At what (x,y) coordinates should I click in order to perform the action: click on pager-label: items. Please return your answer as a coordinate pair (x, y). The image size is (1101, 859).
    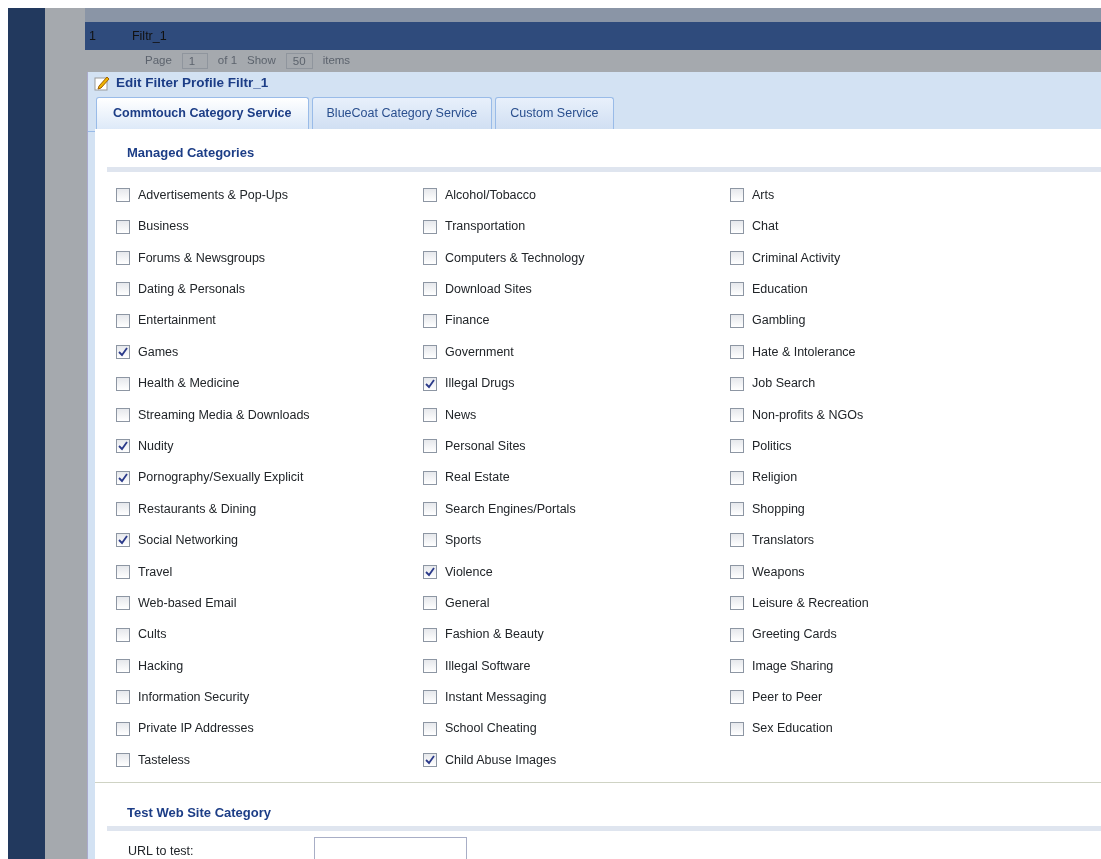
    Looking at the image, I should click on (336, 61).